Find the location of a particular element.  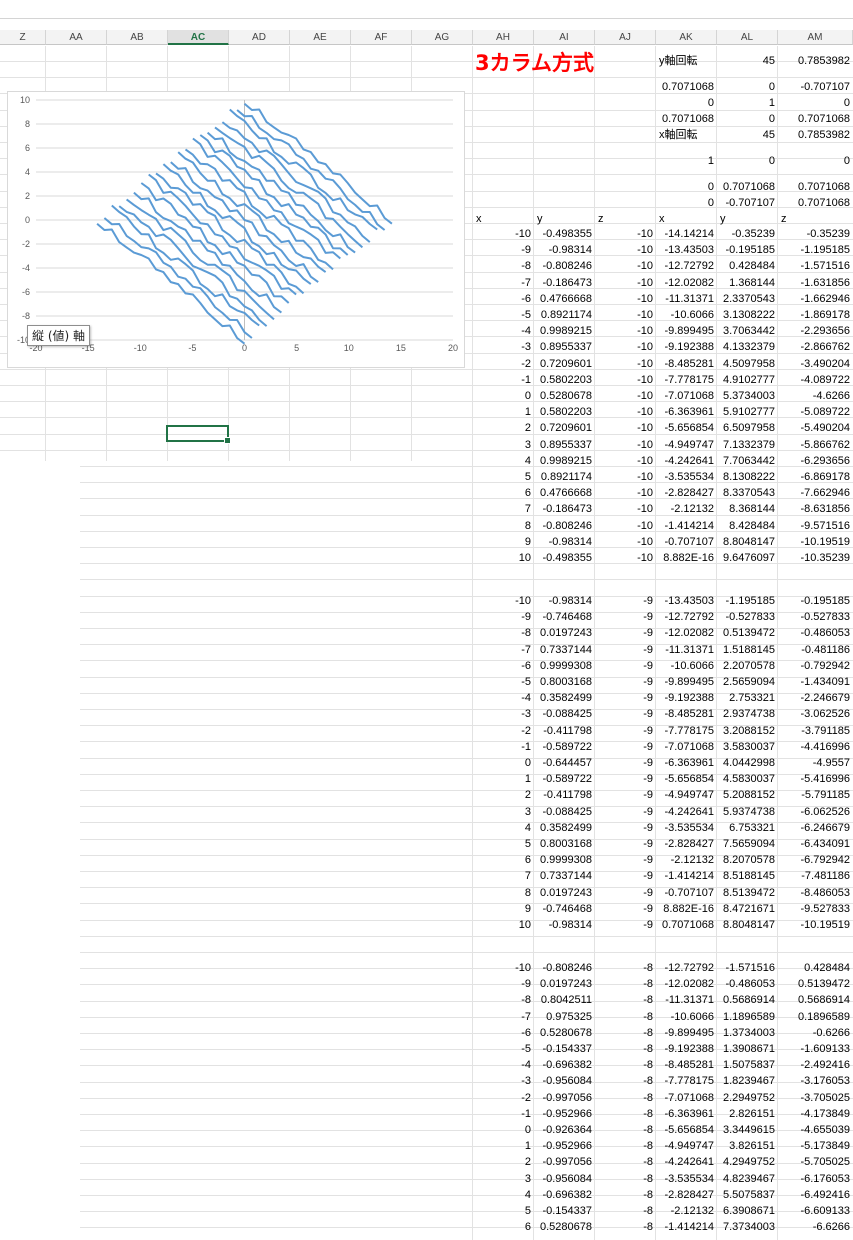

table-cell: -6.869178 is located at coordinates (815, 477).